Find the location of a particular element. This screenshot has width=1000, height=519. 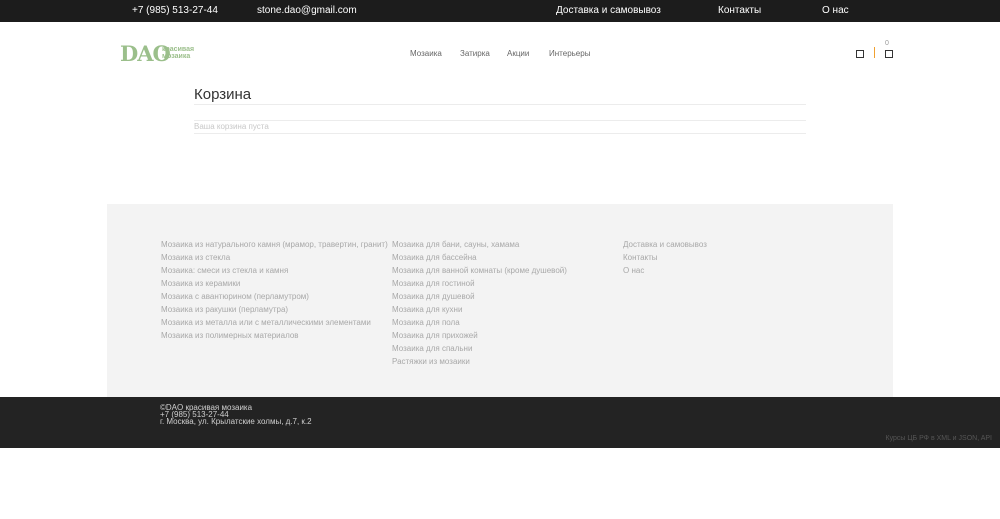

logo-tagline-1: красивая is located at coordinates (178, 49).